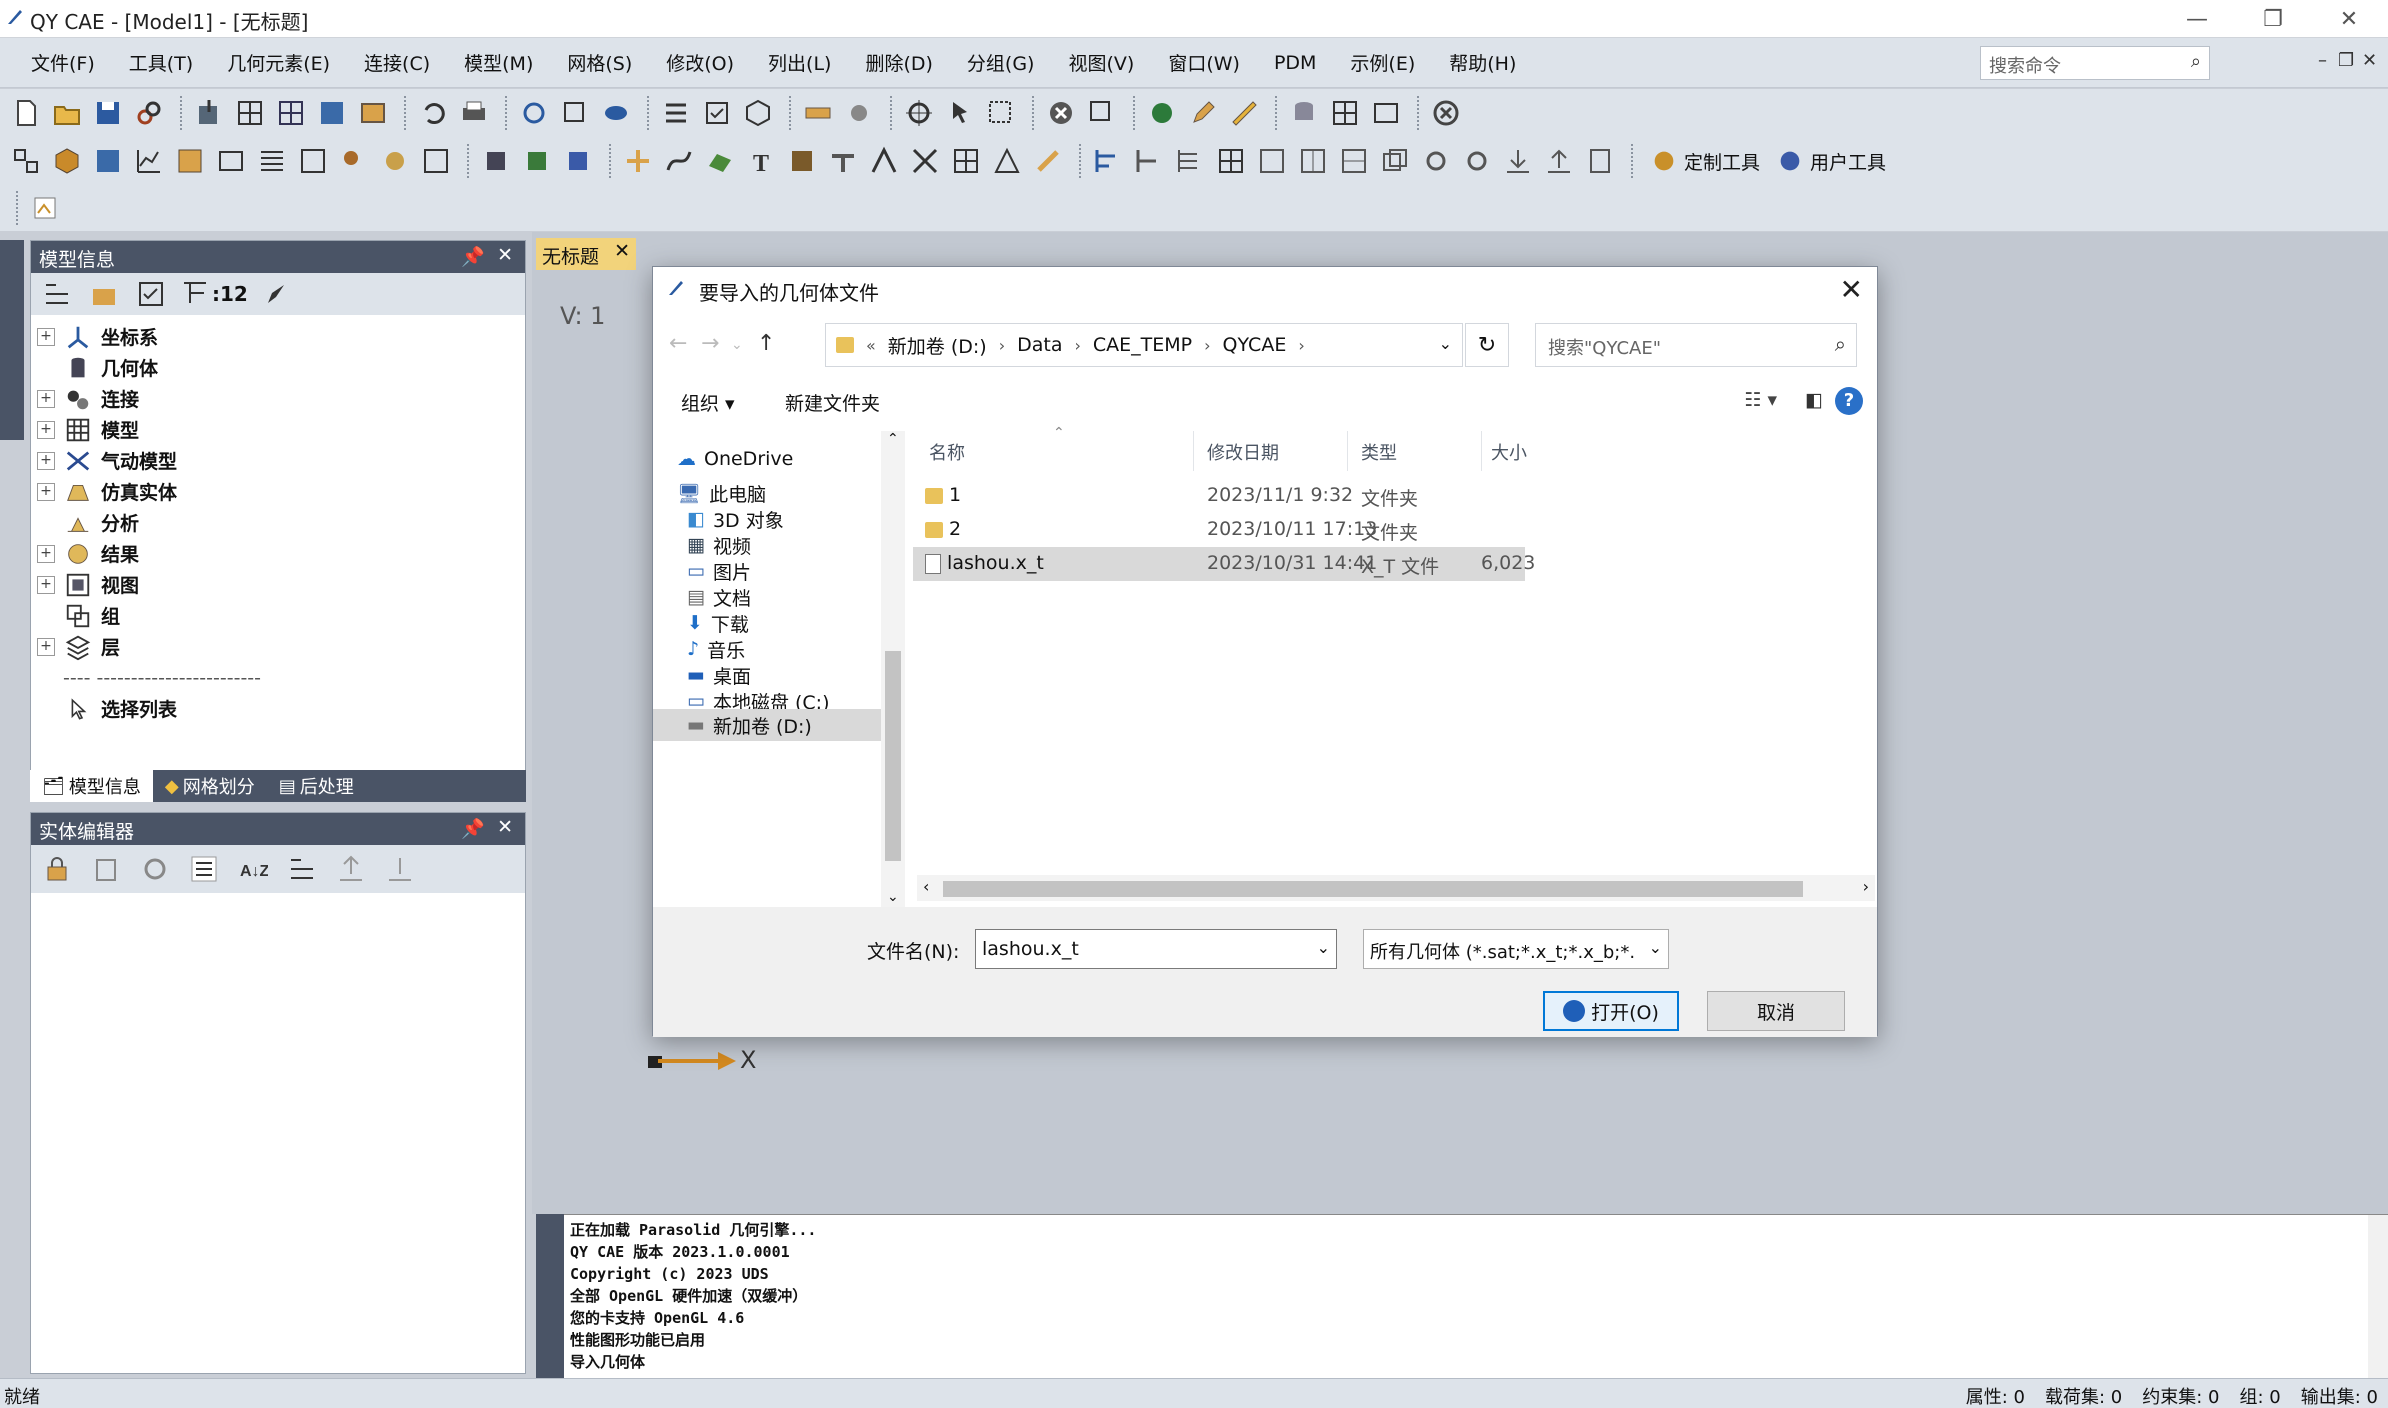 The image size is (2388, 1408). Describe the element at coordinates (622, 251) in the screenshot. I see `close-tab-icon: ✕` at that location.